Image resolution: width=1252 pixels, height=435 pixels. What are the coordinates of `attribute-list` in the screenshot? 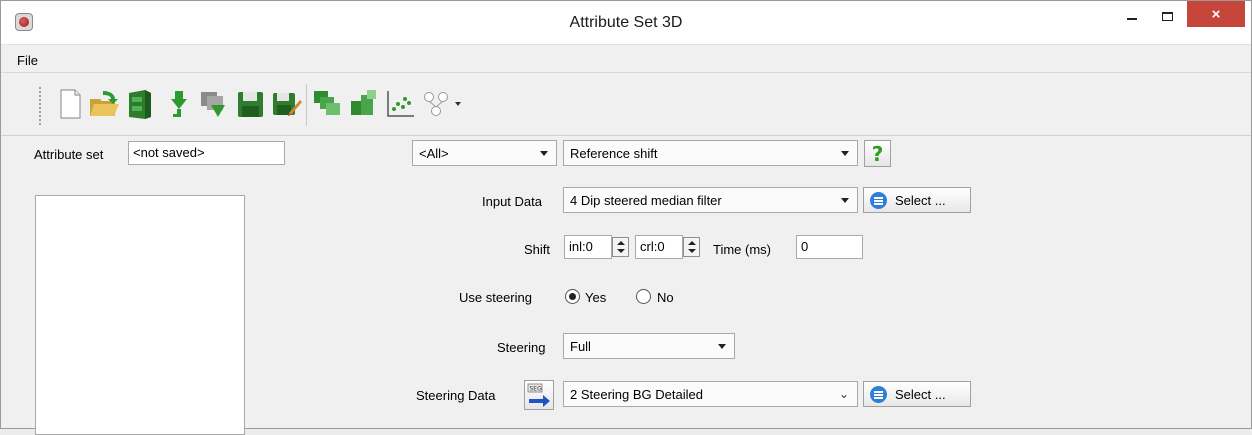 It's located at (140, 315).